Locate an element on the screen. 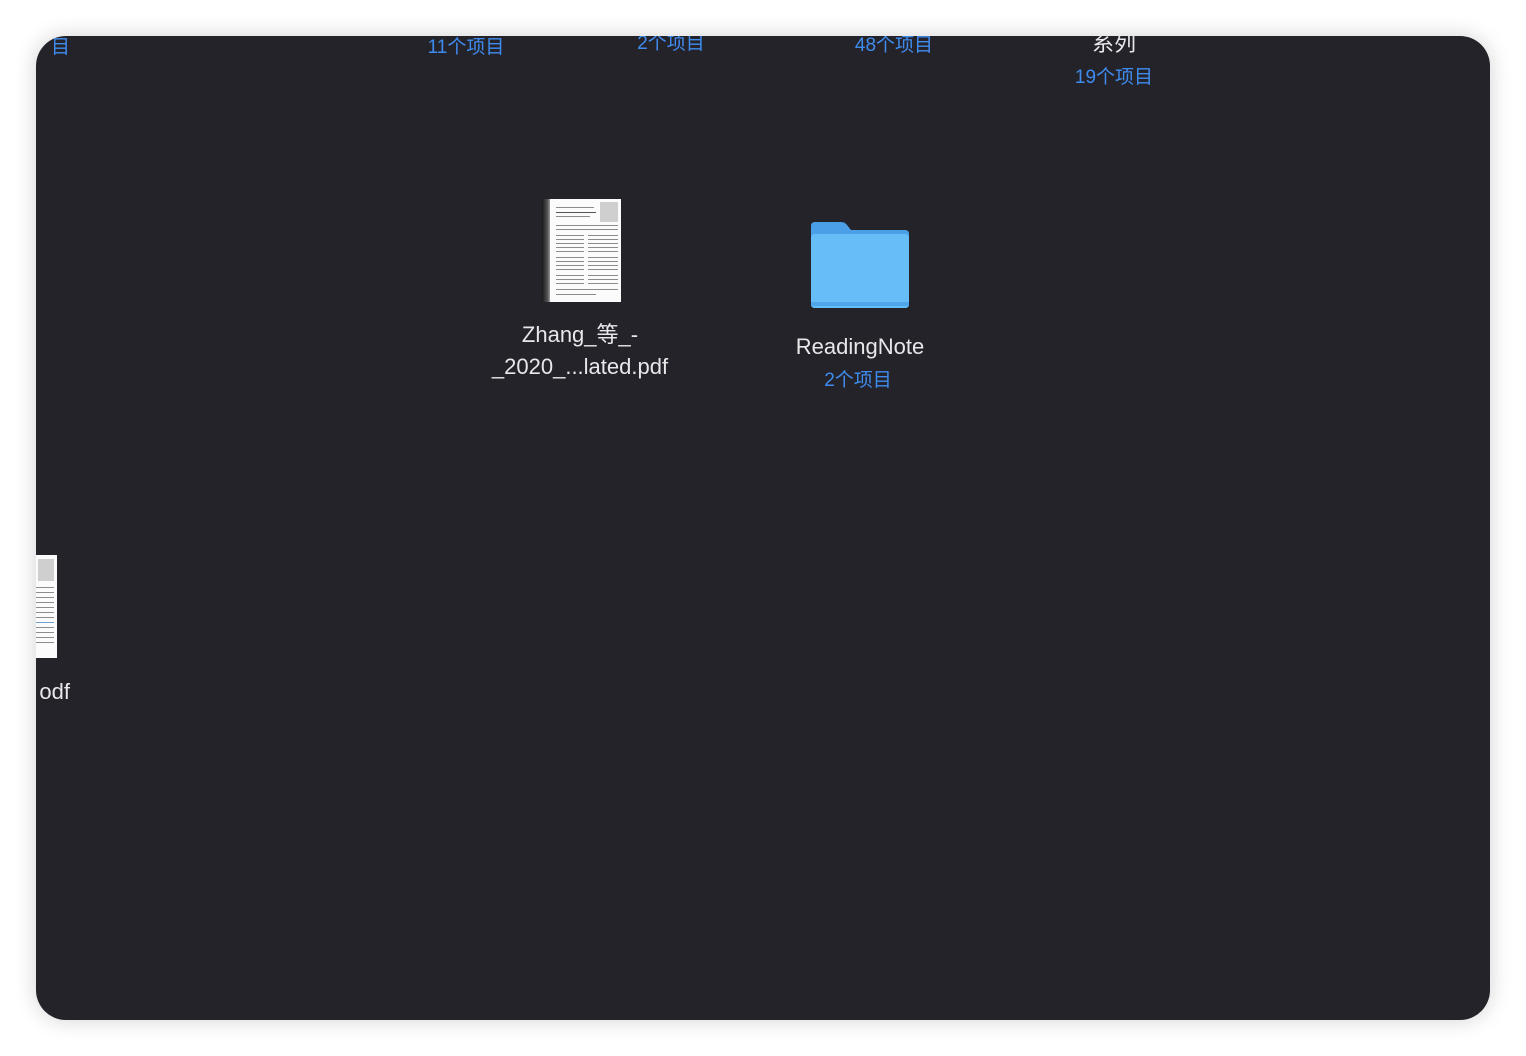  pdf-document-icon is located at coordinates (581, 250).